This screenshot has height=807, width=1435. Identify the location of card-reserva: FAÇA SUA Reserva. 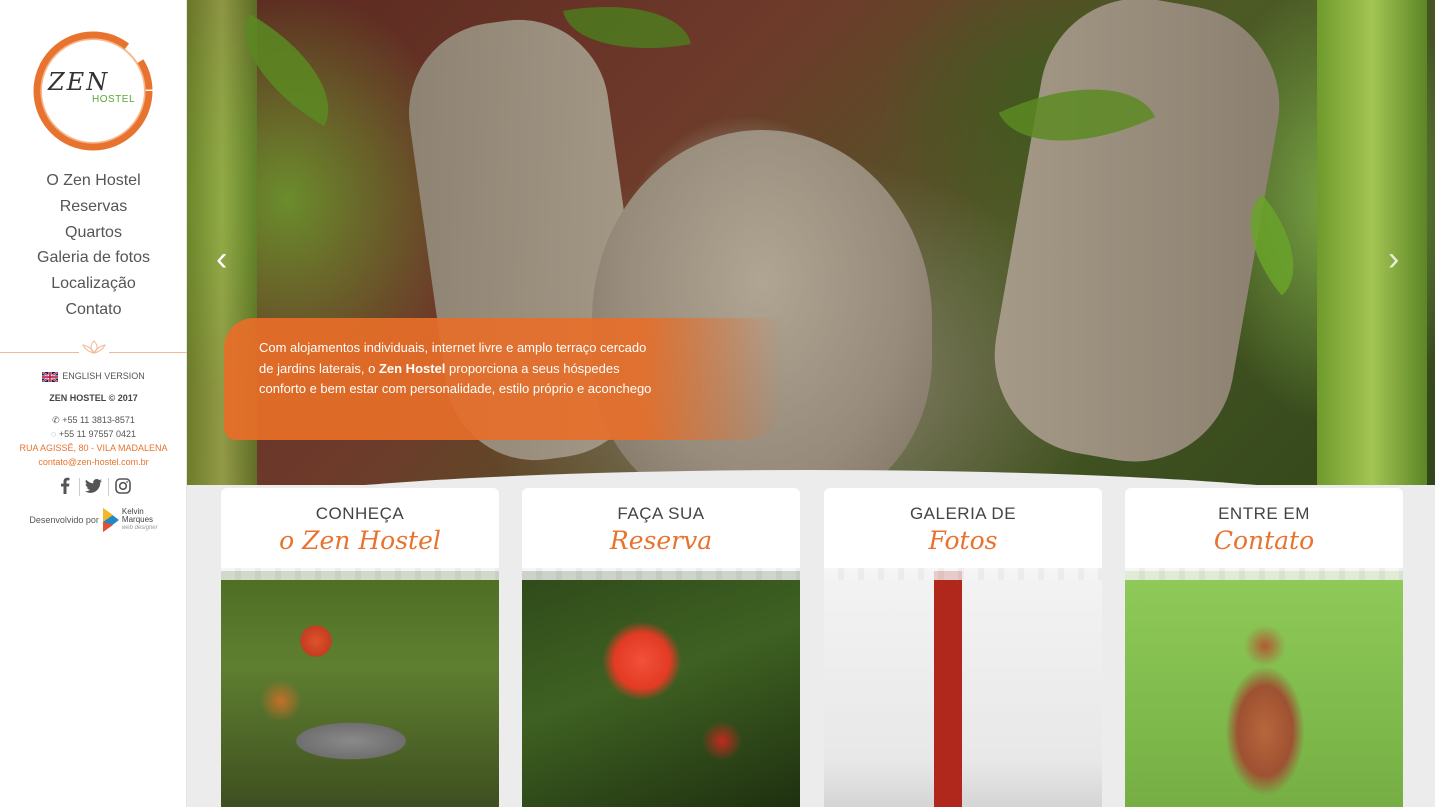
(661, 647).